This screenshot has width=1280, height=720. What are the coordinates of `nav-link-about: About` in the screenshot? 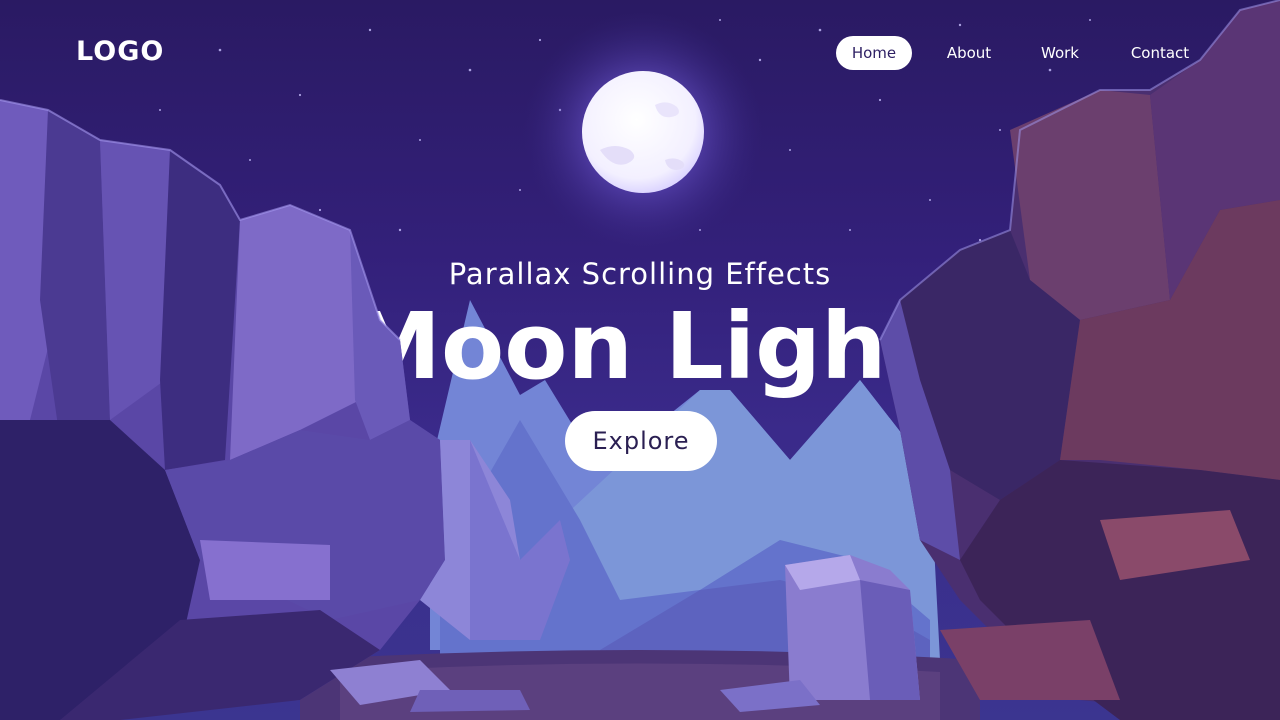 It's located at (969, 53).